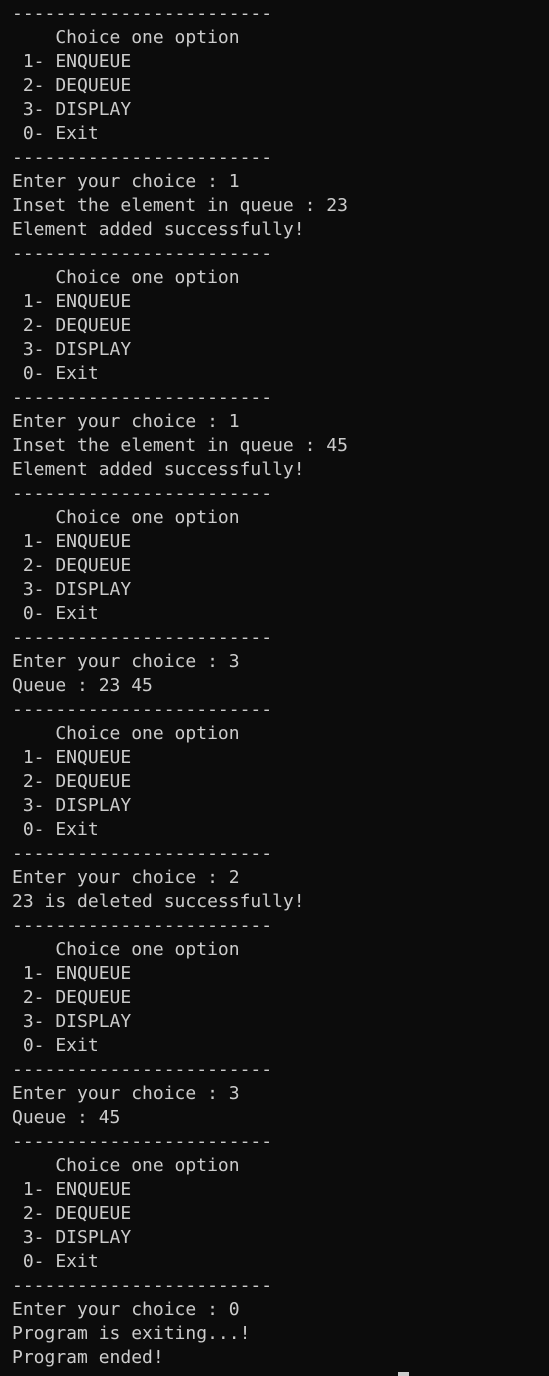 This screenshot has width=549, height=1376. Describe the element at coordinates (126, 1309) in the screenshot. I see `prompt-line: Enter your choice : 0` at that location.